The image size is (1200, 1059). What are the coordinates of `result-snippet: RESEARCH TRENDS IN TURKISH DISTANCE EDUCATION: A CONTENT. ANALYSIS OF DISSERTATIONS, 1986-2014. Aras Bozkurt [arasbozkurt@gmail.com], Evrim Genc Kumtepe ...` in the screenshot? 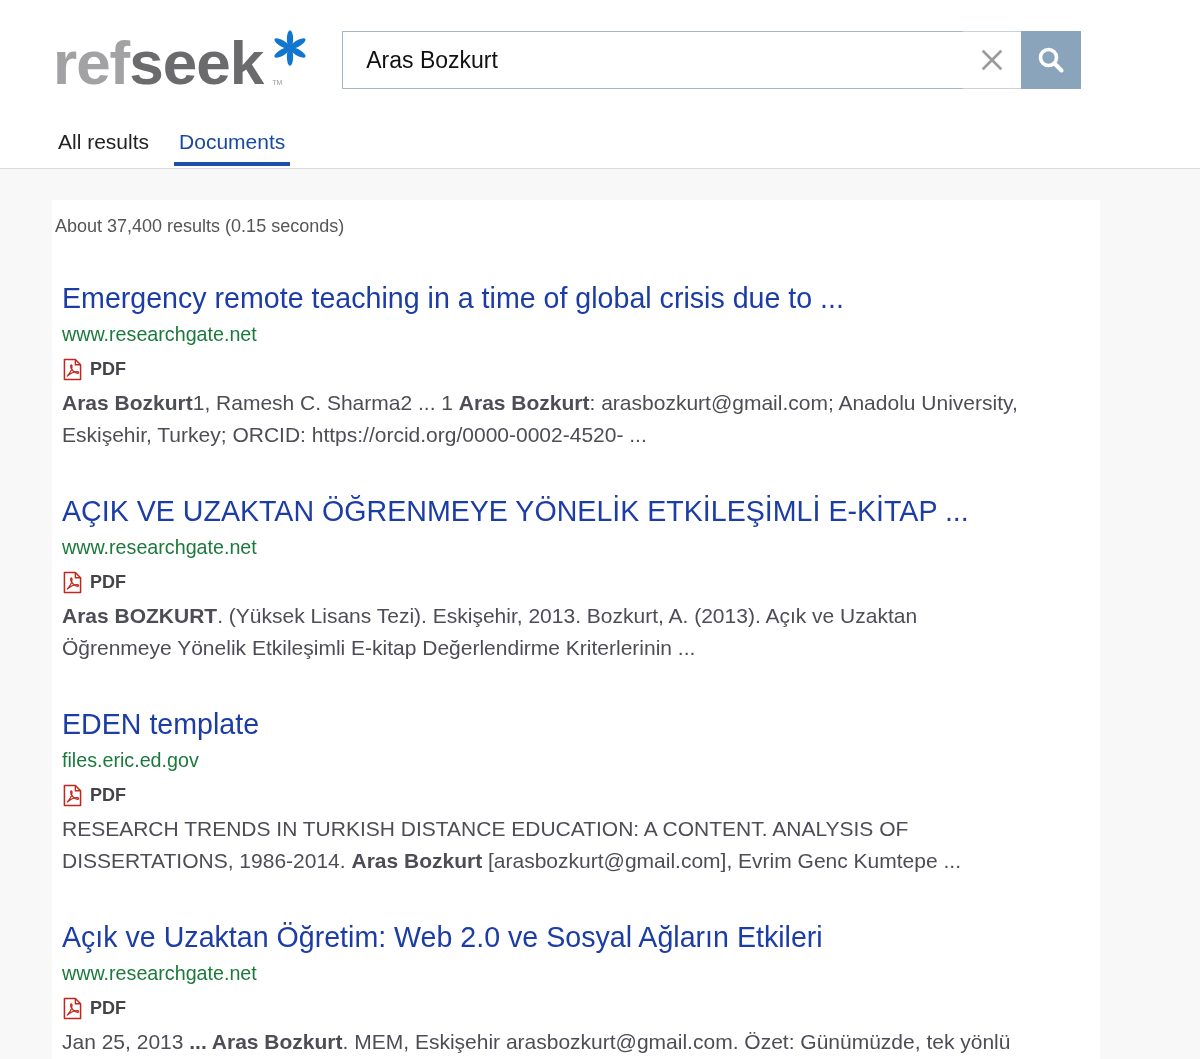 It's located at (511, 845).